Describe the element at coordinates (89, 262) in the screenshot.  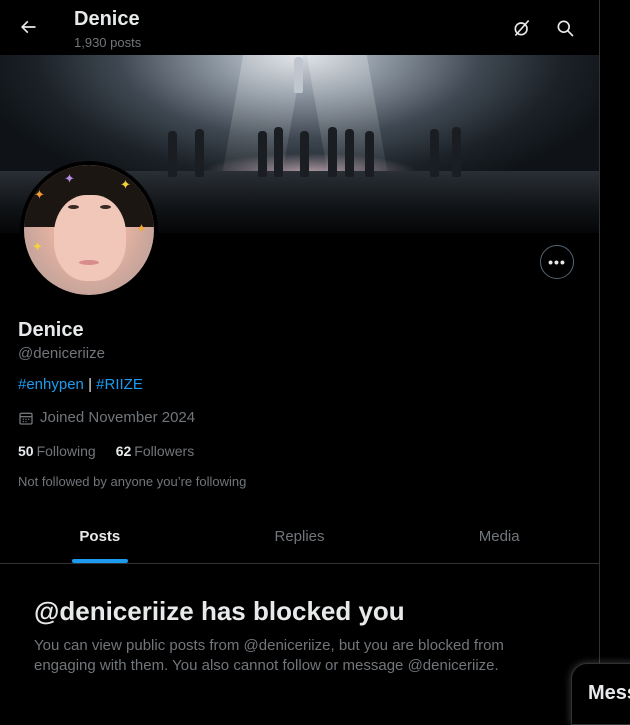
I see `avatar-mouth` at that location.